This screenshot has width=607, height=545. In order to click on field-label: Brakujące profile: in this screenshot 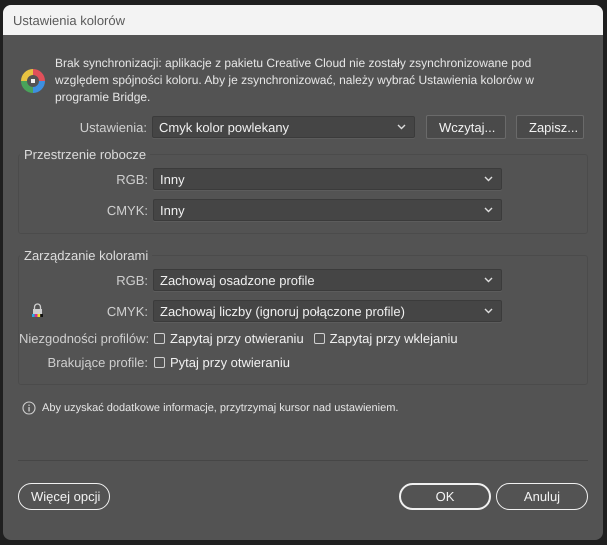, I will do `click(98, 362)`.